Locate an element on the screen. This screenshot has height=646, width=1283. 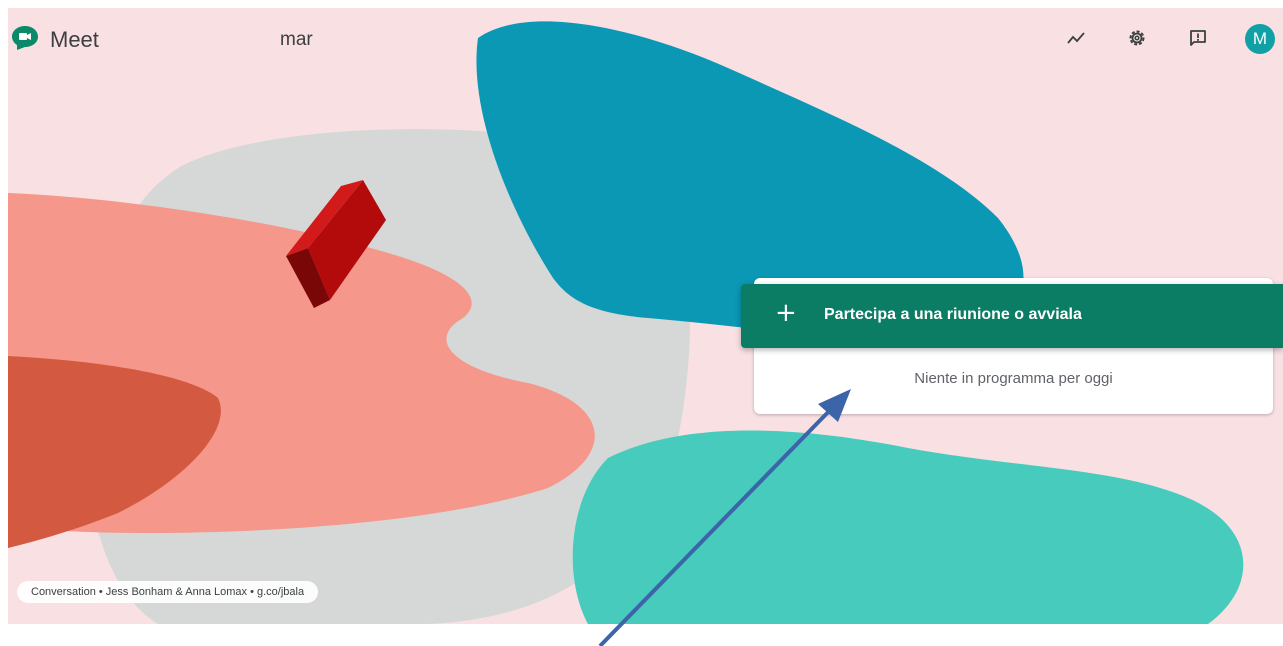
account-avatar: M is located at coordinates (1260, 39).